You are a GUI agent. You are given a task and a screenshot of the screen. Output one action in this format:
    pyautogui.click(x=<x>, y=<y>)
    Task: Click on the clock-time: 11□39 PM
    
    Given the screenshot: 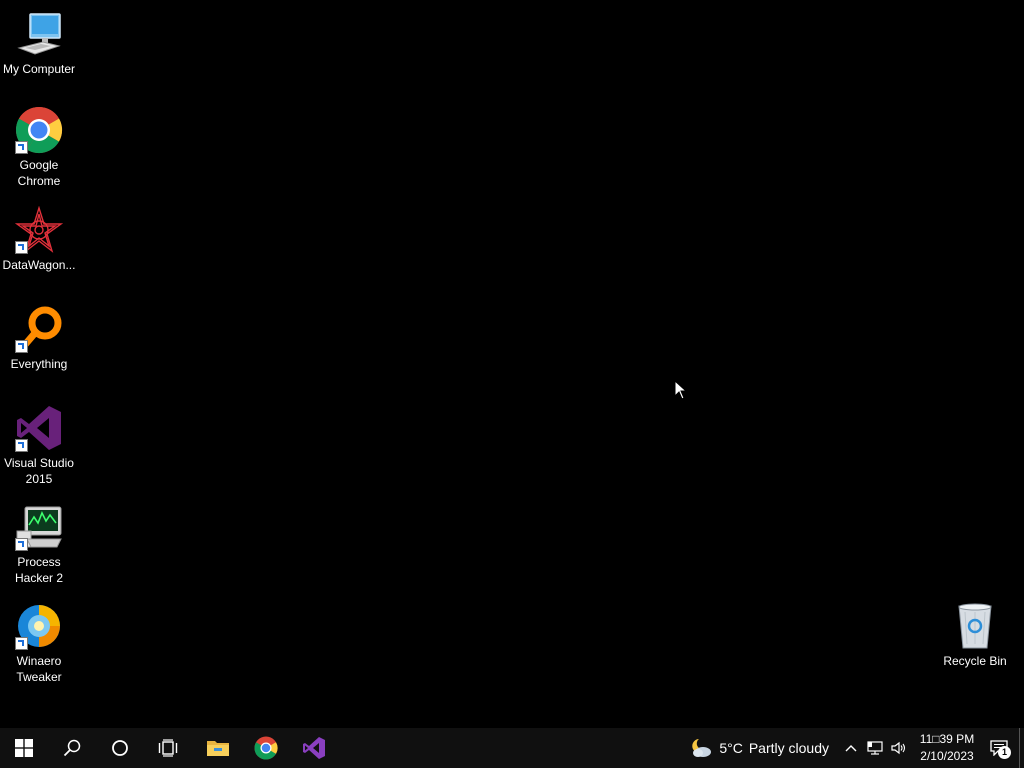 What is the action you would take?
    pyautogui.click(x=947, y=739)
    